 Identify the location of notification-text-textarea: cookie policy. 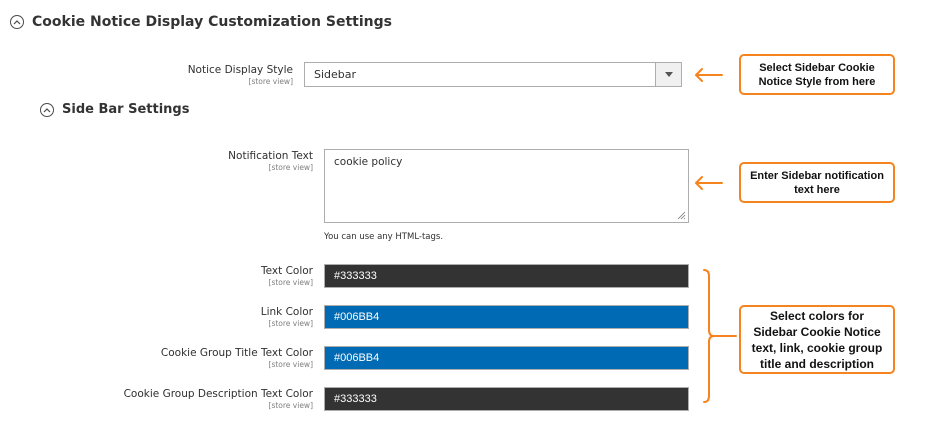
(506, 186).